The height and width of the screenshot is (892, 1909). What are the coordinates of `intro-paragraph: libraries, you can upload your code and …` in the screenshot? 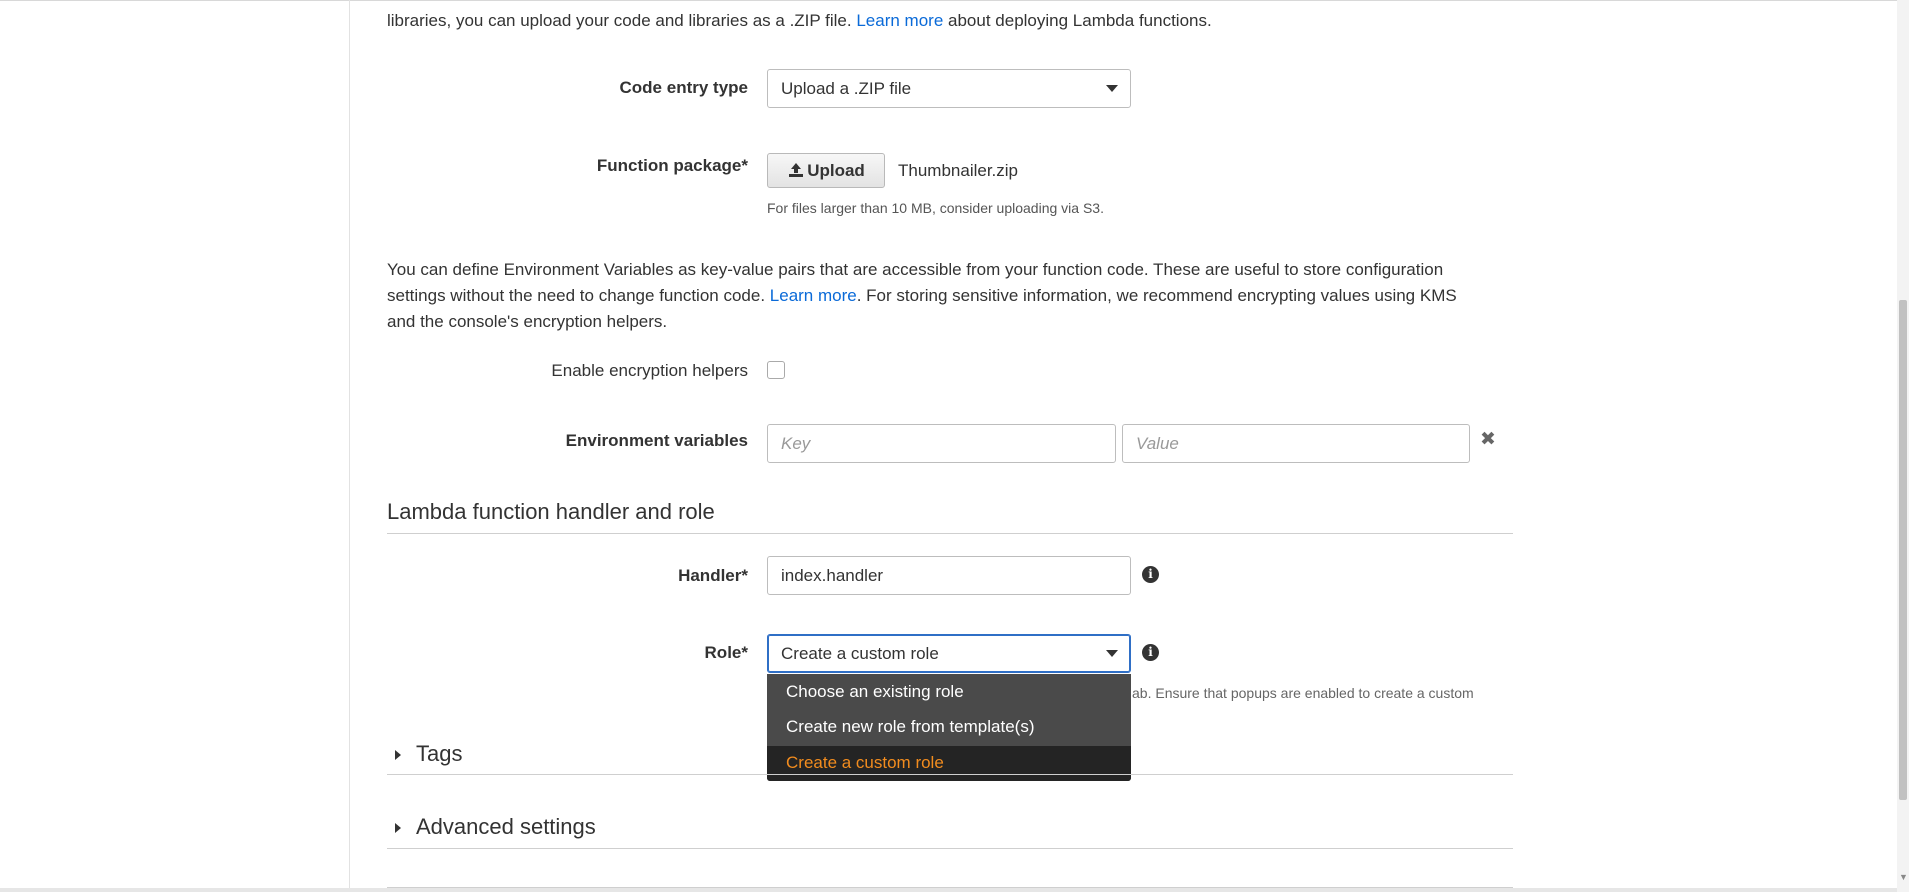 It's located at (799, 21).